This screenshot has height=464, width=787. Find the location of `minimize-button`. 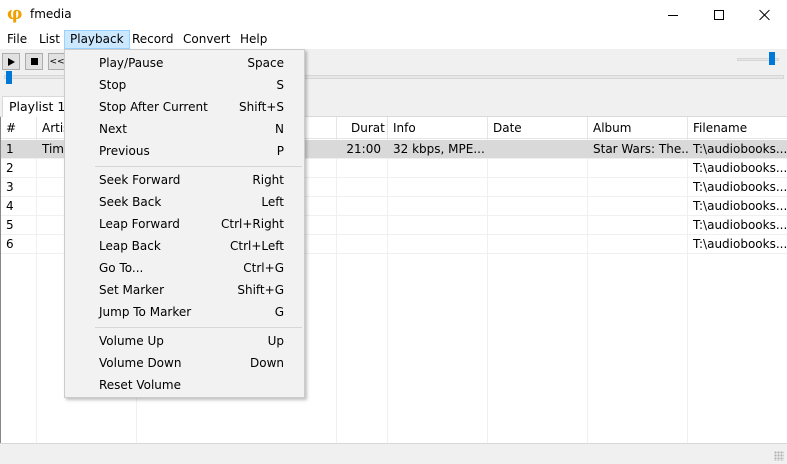

minimize-button is located at coordinates (673, 15).